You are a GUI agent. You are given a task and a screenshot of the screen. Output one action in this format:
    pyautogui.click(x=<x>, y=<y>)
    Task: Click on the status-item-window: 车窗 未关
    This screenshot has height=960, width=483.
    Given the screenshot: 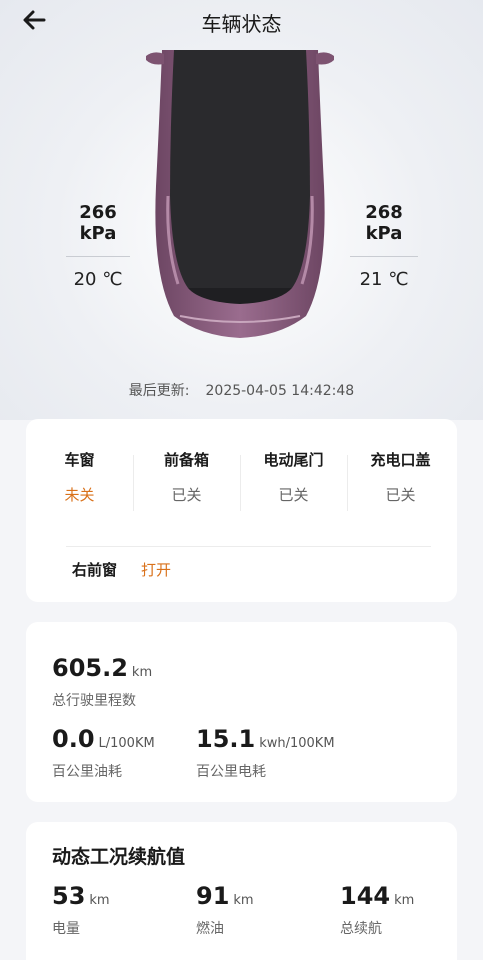 What is the action you would take?
    pyautogui.click(x=79, y=477)
    